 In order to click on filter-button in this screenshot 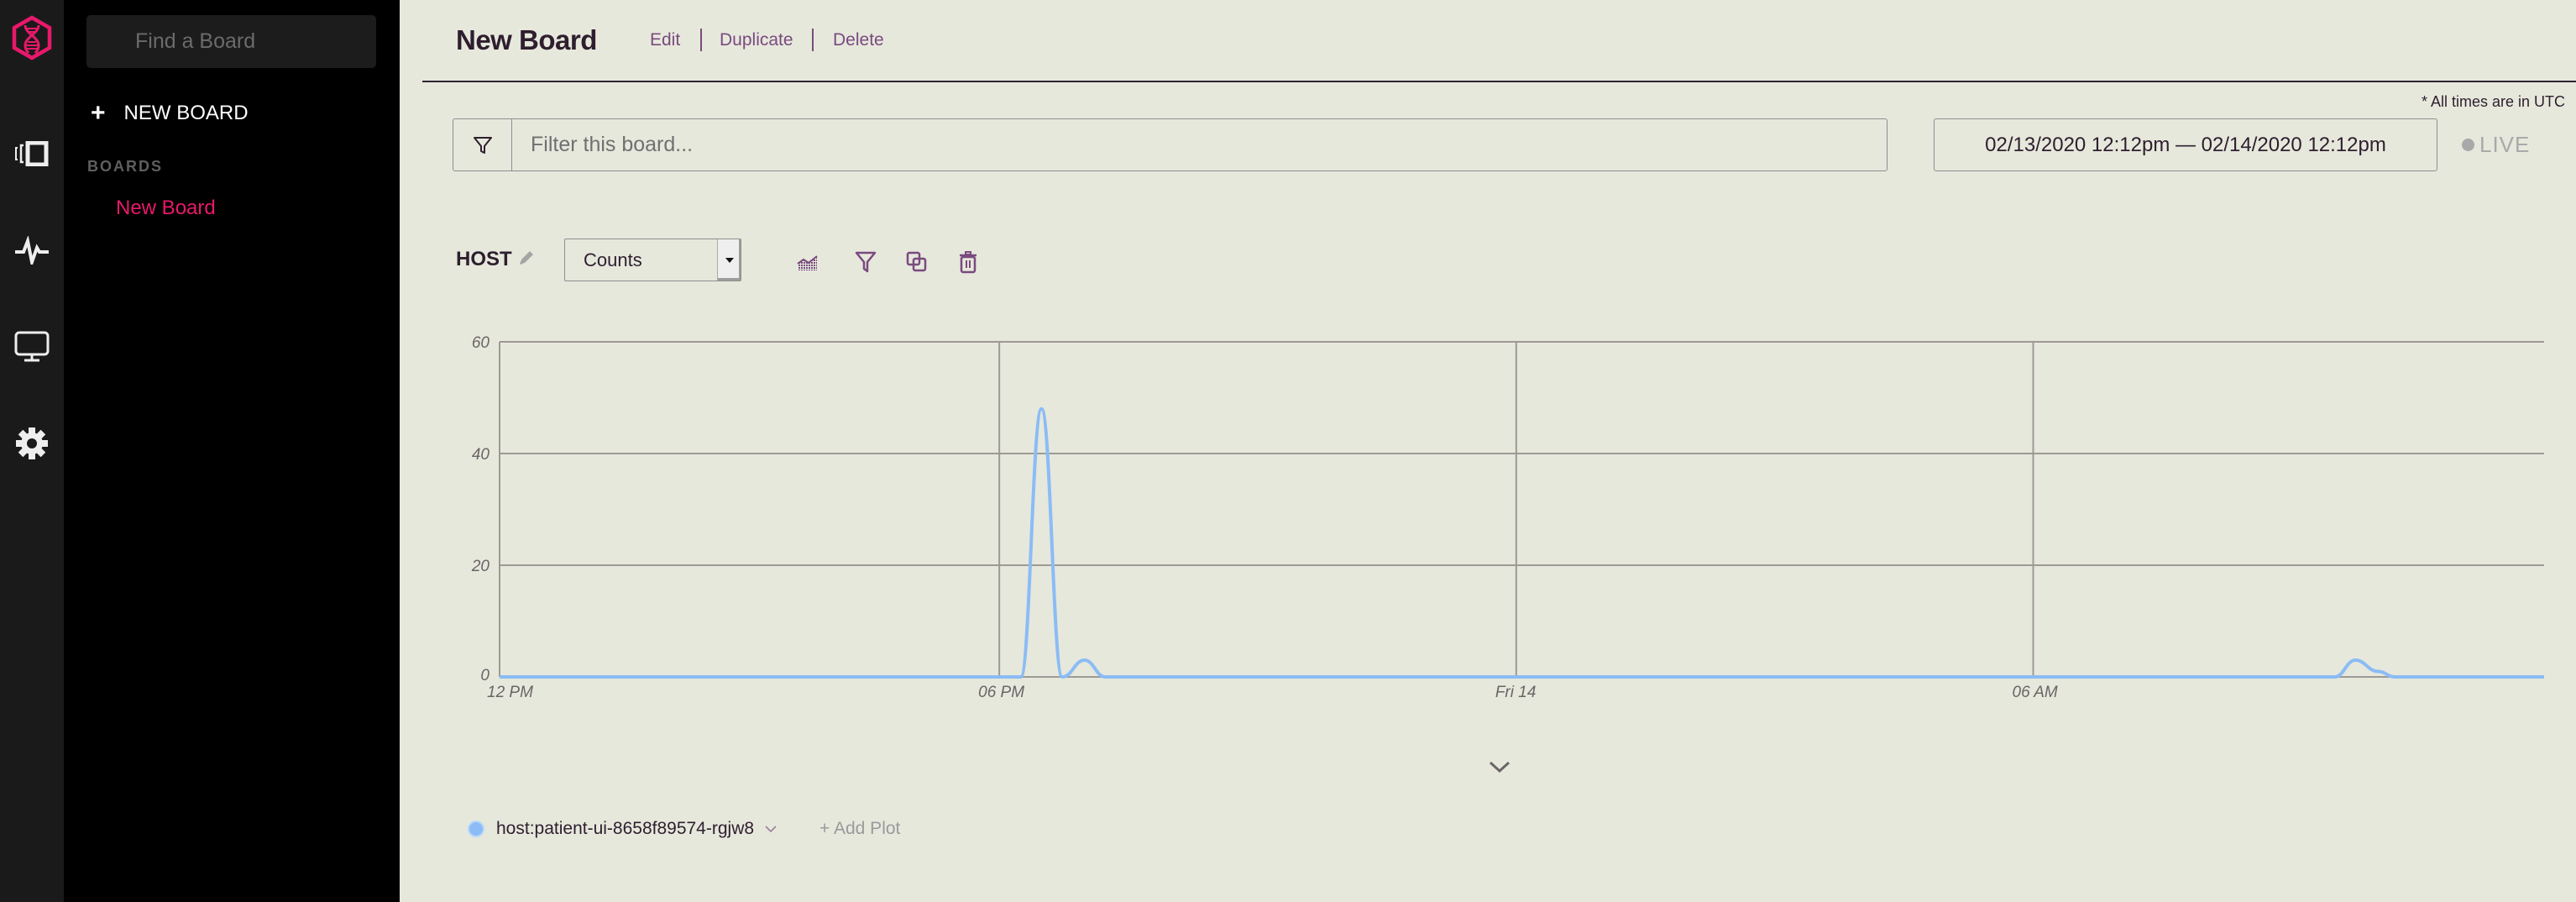, I will do `click(482, 144)`.